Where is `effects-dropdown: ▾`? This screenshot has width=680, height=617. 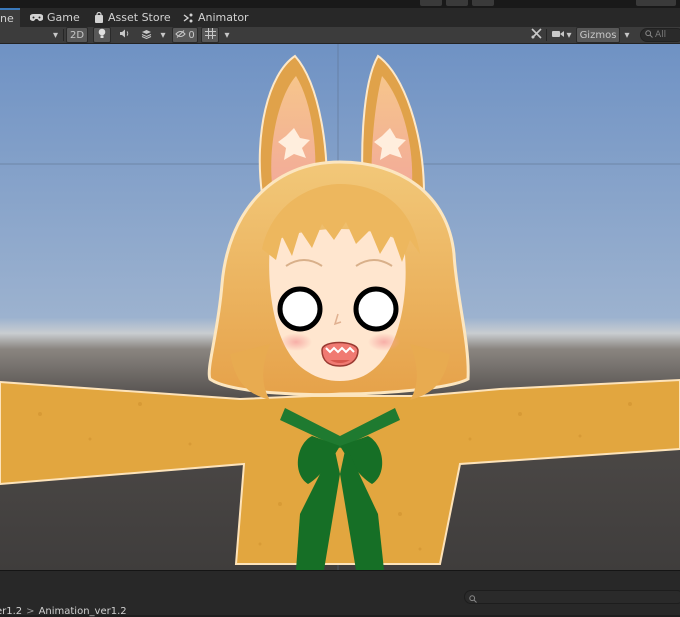
effects-dropdown: ▾ is located at coordinates (163, 35).